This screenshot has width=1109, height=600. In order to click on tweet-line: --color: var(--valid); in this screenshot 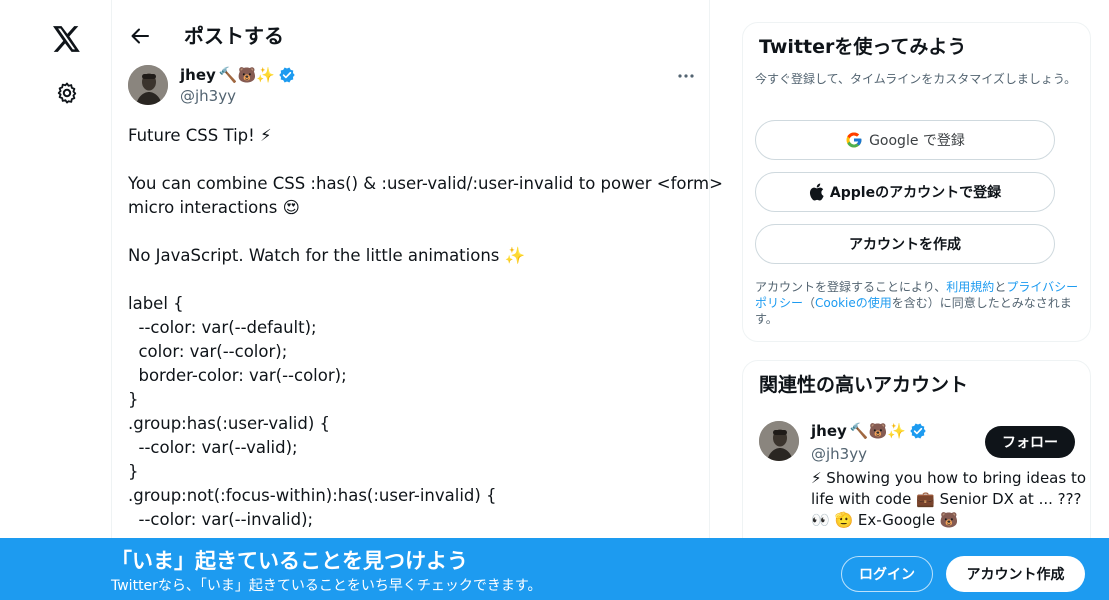, I will do `click(213, 447)`.